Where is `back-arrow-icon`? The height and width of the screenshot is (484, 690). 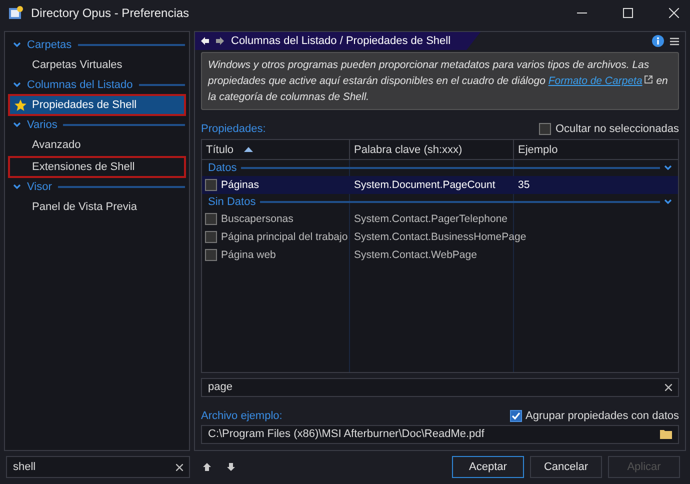 back-arrow-icon is located at coordinates (205, 41).